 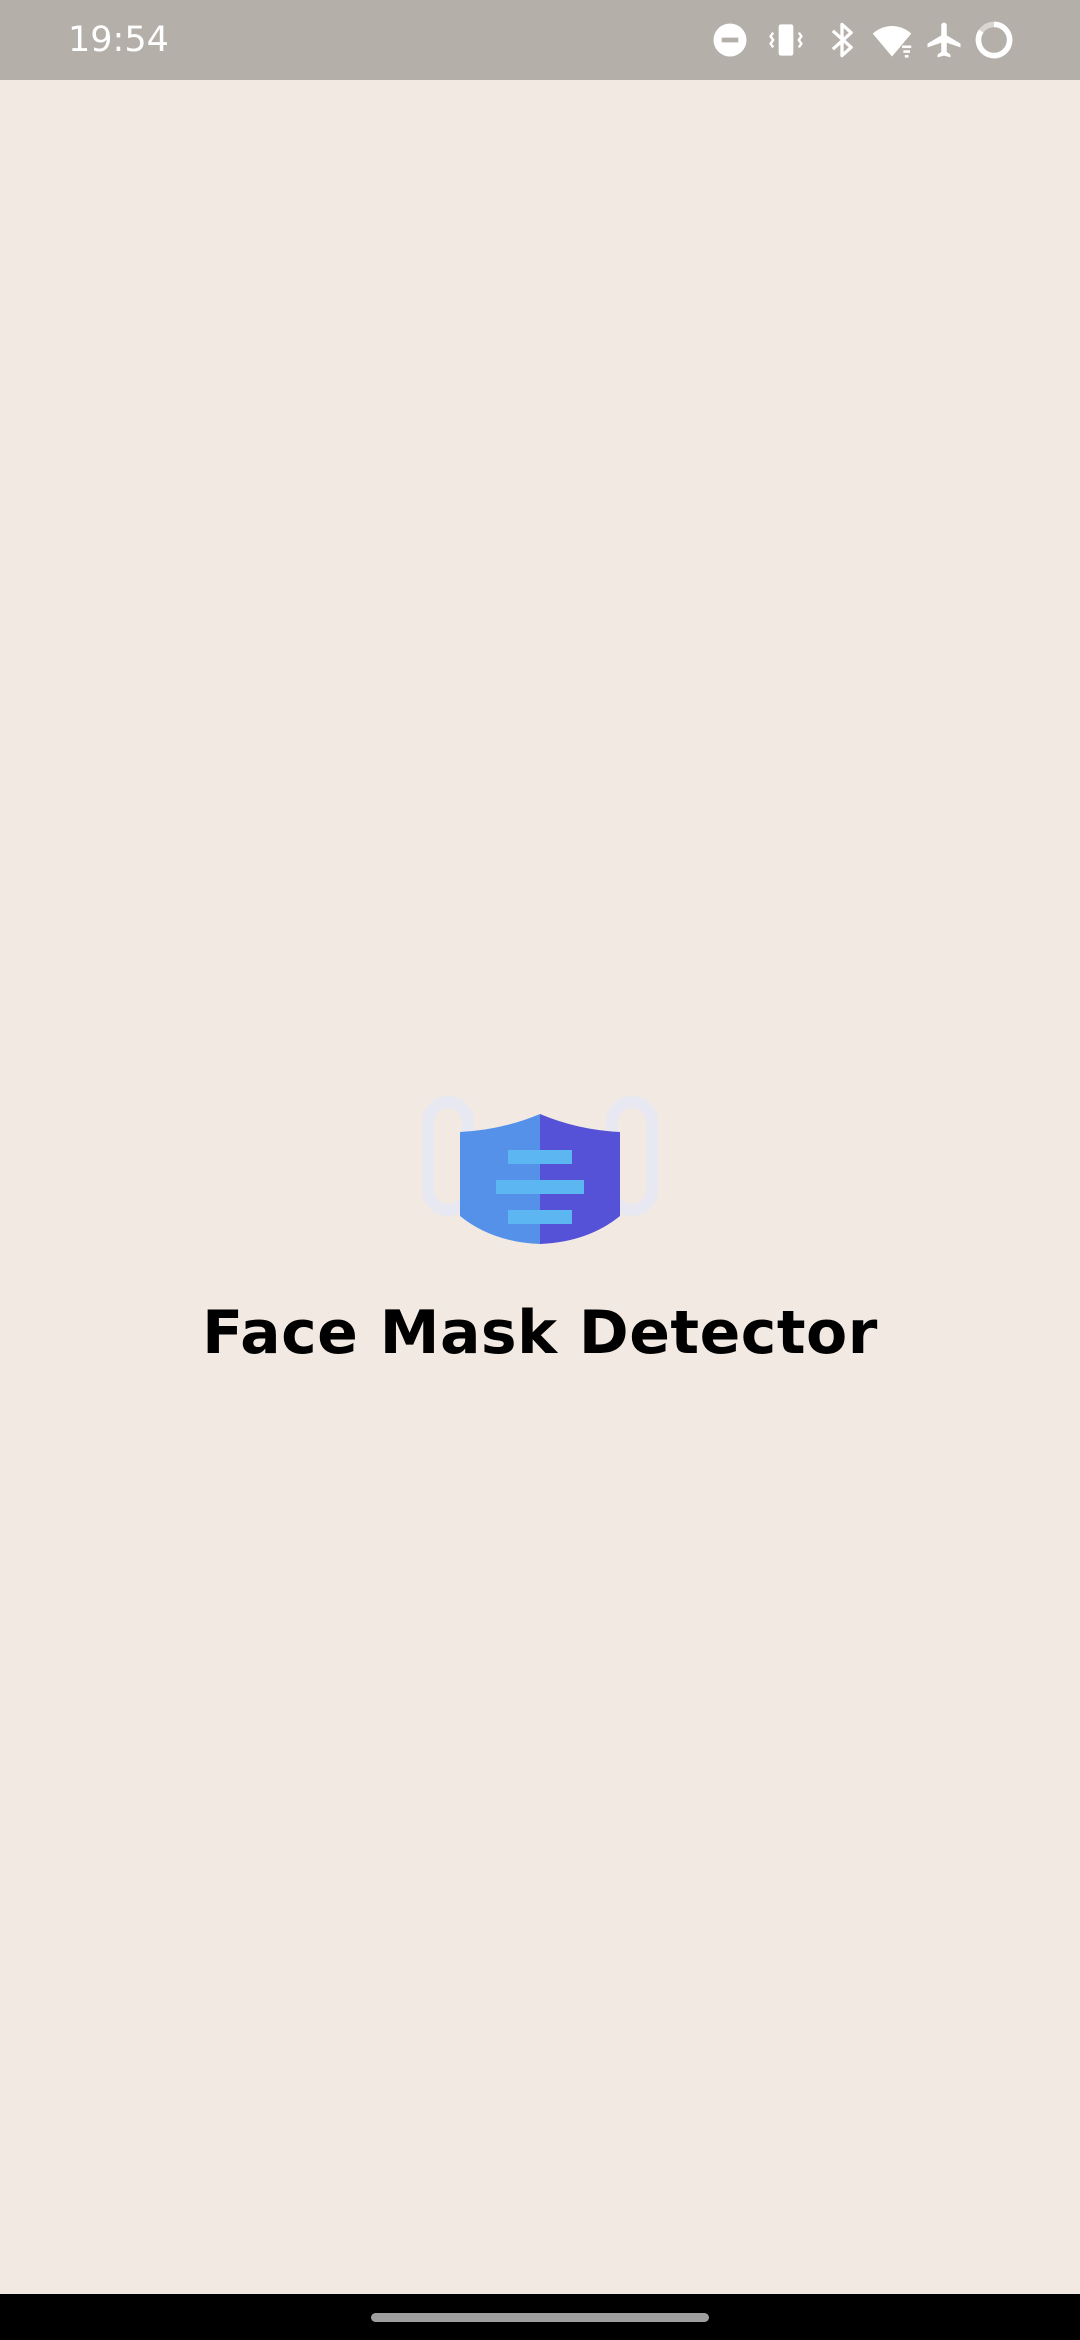 I want to click on home-gesture-handle, so click(x=540, y=2317).